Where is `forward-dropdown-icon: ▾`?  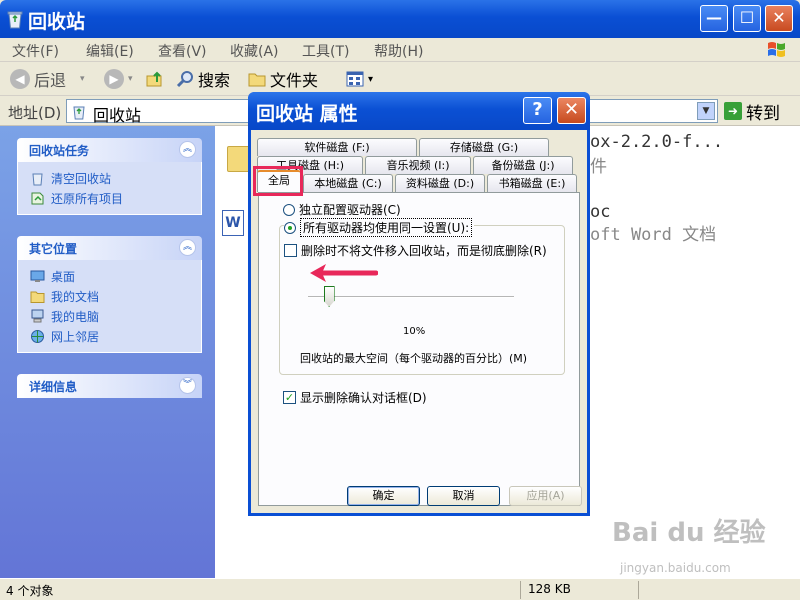 forward-dropdown-icon: ▾ is located at coordinates (130, 79).